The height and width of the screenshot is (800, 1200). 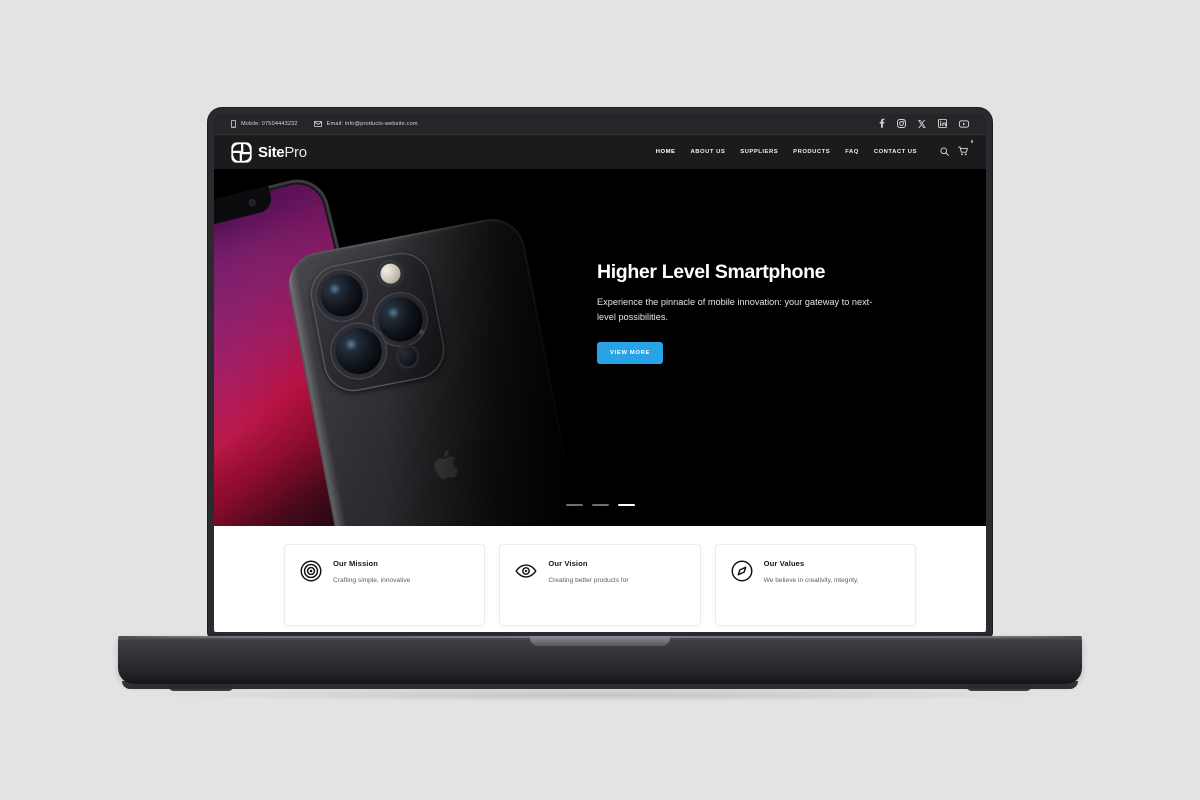 I want to click on feature-title: Our Values, so click(x=784, y=563).